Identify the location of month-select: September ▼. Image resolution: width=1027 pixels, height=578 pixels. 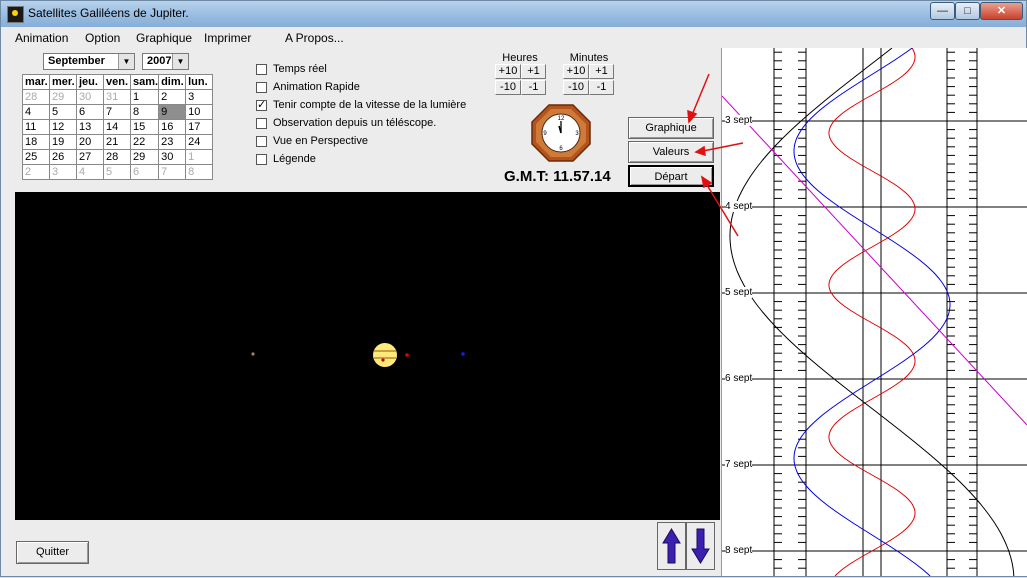
(89, 61).